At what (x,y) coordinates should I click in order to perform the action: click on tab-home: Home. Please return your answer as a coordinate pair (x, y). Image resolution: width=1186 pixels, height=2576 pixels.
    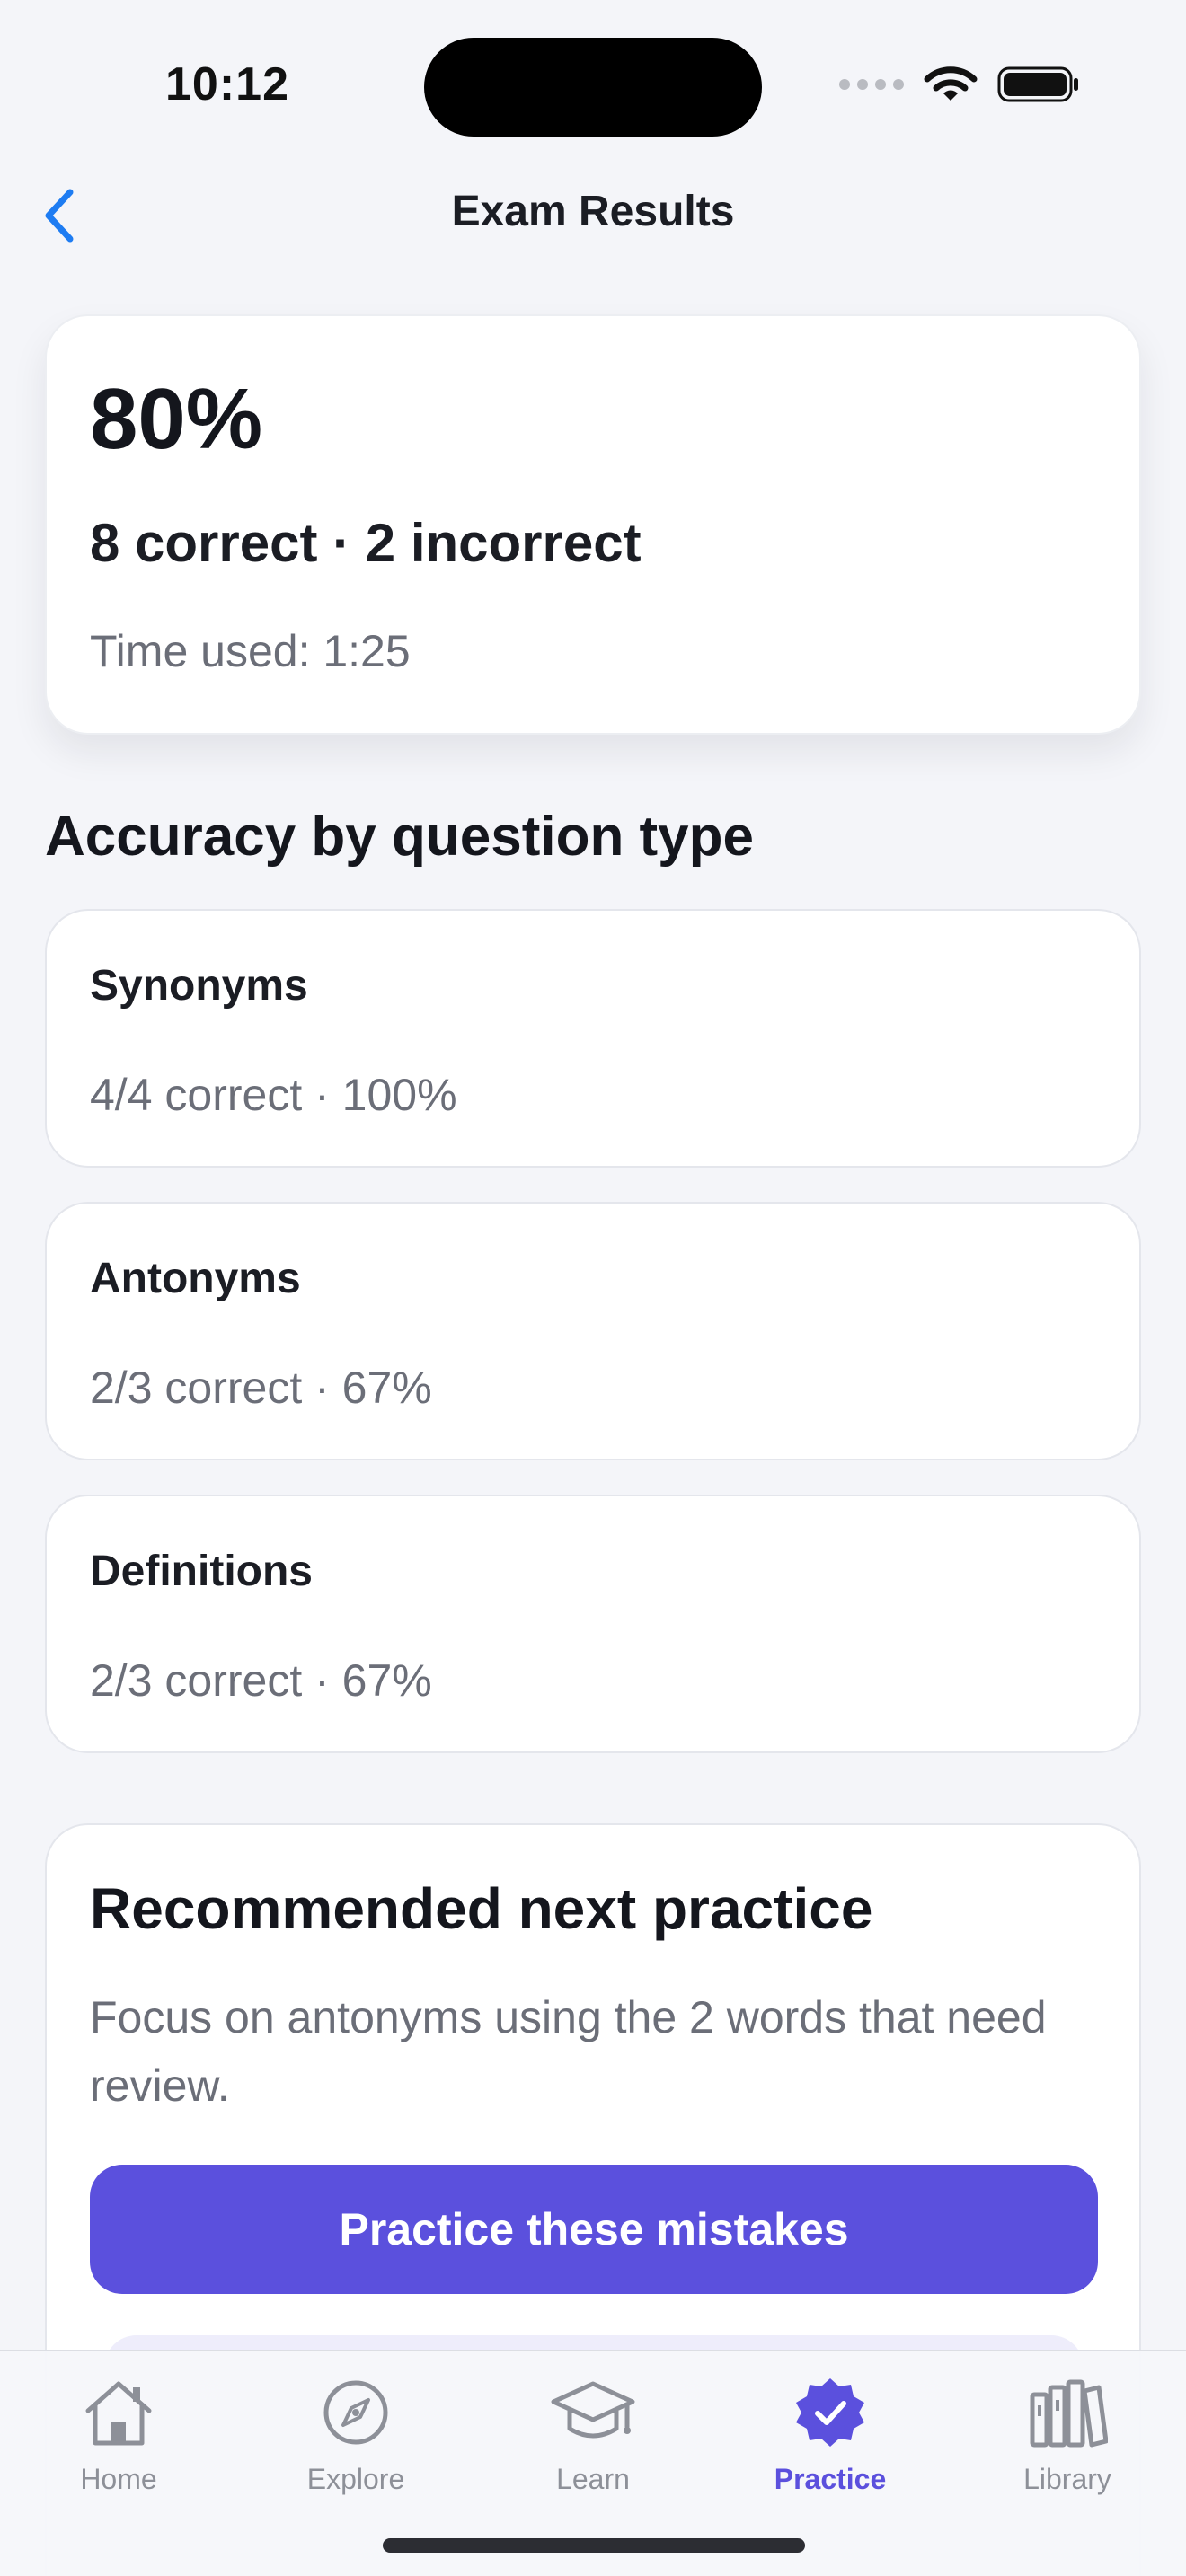
    Looking at the image, I should click on (118, 2436).